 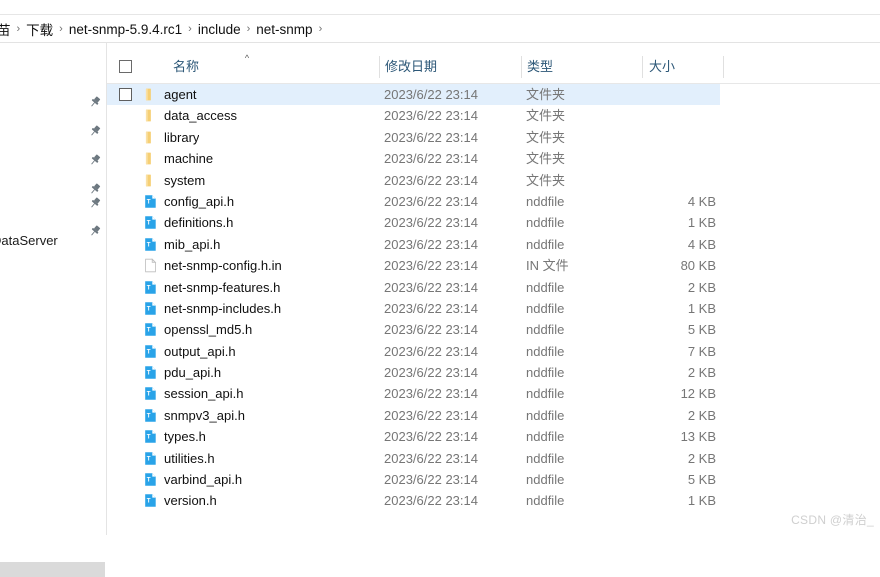 I want to click on table-row: system 2023/6/22 23:14 文件夹, so click(x=413, y=180).